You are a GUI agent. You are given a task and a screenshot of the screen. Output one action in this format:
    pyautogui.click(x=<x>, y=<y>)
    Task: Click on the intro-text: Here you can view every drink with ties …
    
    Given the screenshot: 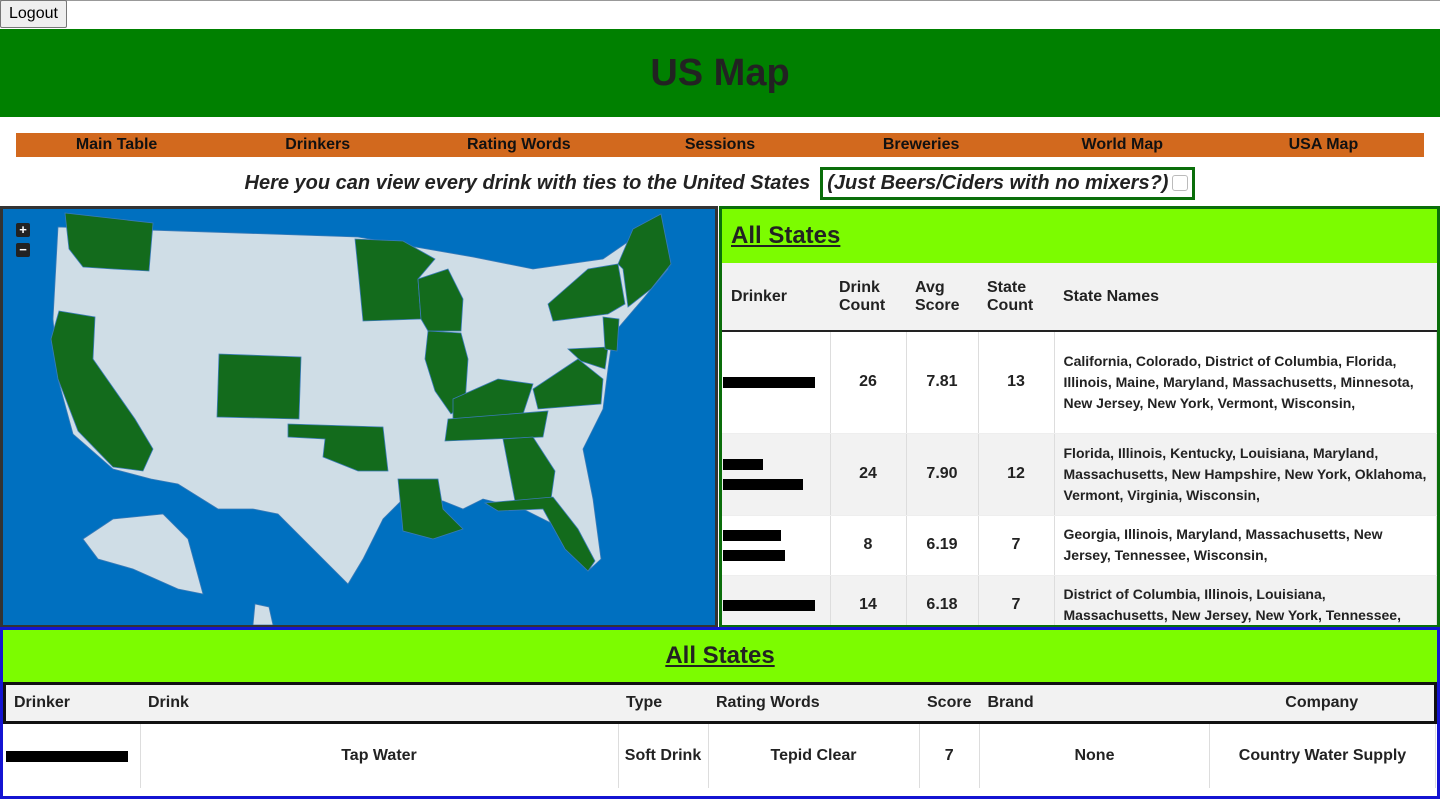 What is the action you would take?
    pyautogui.click(x=527, y=182)
    